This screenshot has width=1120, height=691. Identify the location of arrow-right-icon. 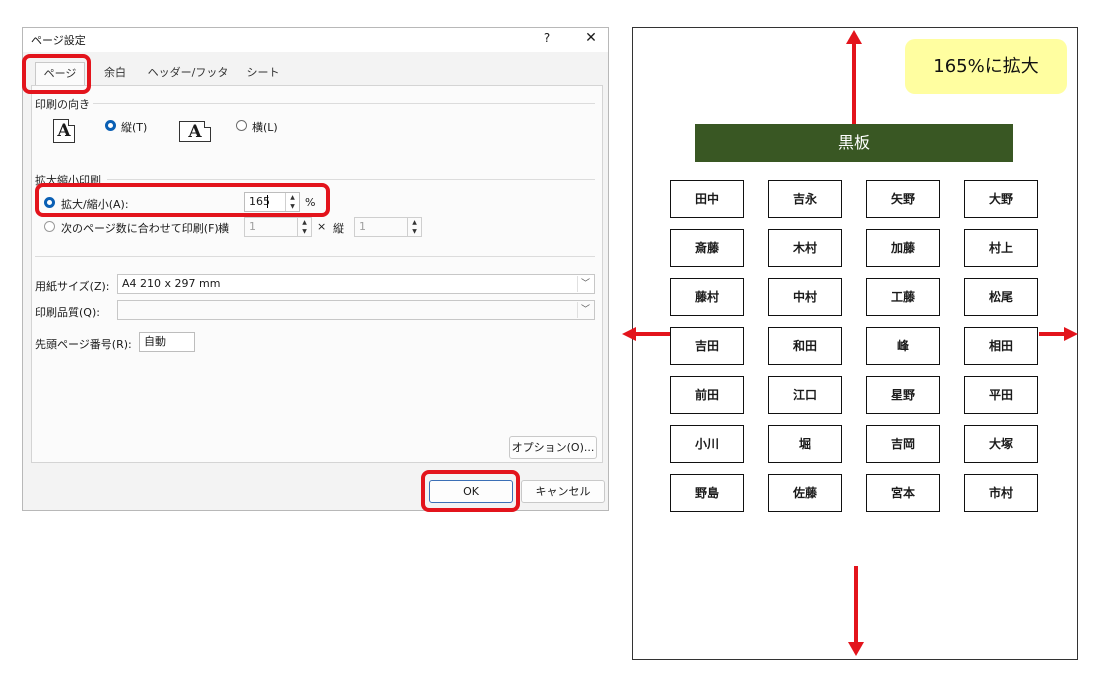
(1071, 334).